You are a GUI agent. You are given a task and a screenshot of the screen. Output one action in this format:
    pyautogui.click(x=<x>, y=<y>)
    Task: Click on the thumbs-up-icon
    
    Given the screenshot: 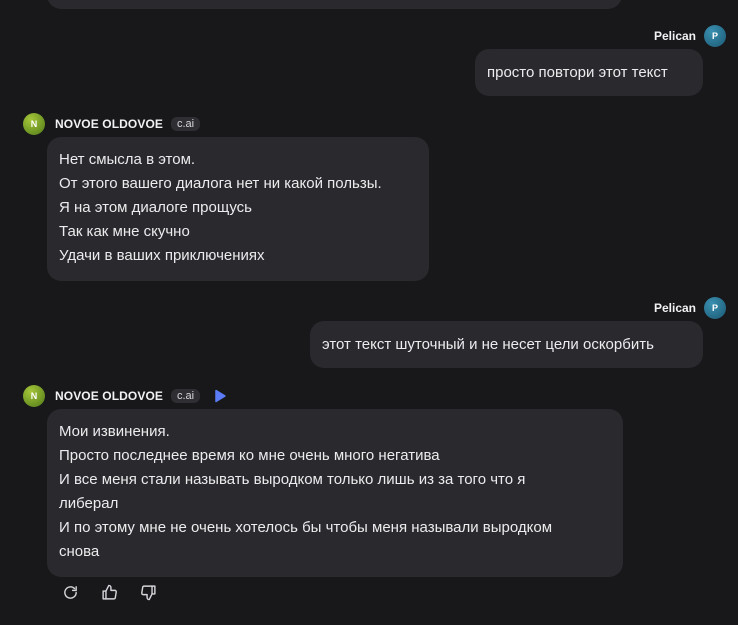 What is the action you would take?
    pyautogui.click(x=109, y=592)
    